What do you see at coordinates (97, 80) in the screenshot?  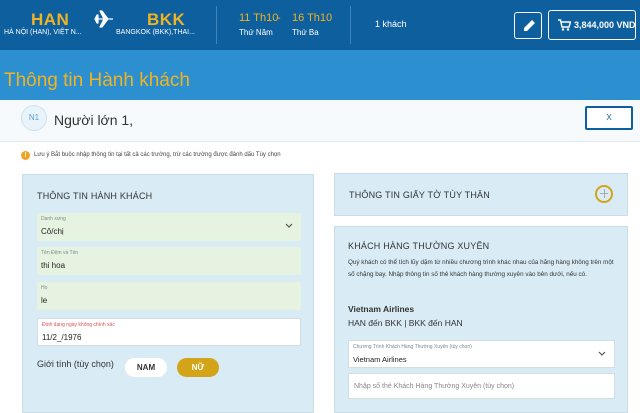 I see `page-title: Thông tin Hành khách` at bounding box center [97, 80].